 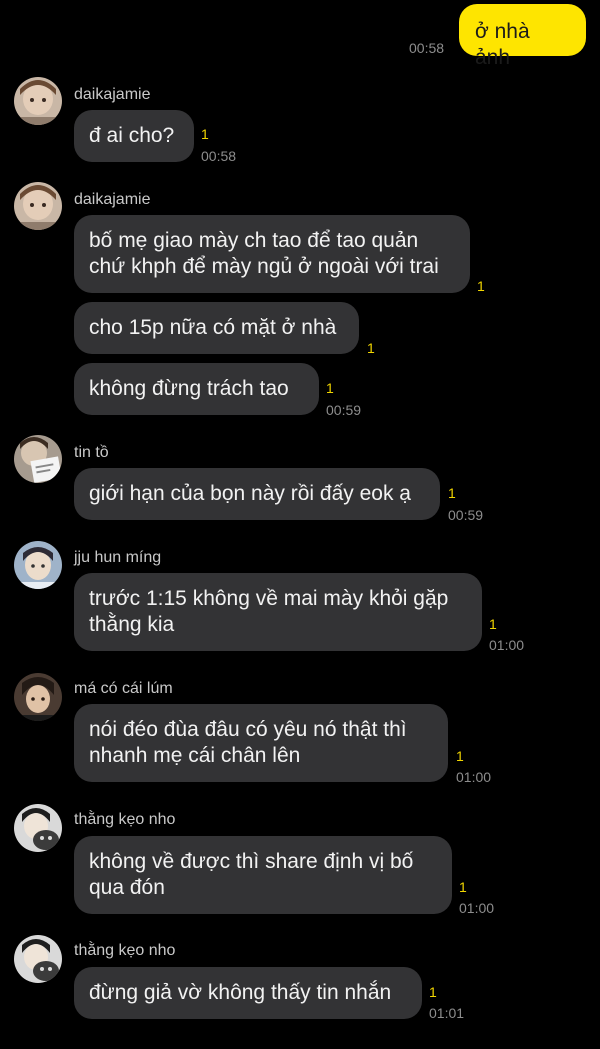 I want to click on sender-name: jju hun míng, so click(x=118, y=557).